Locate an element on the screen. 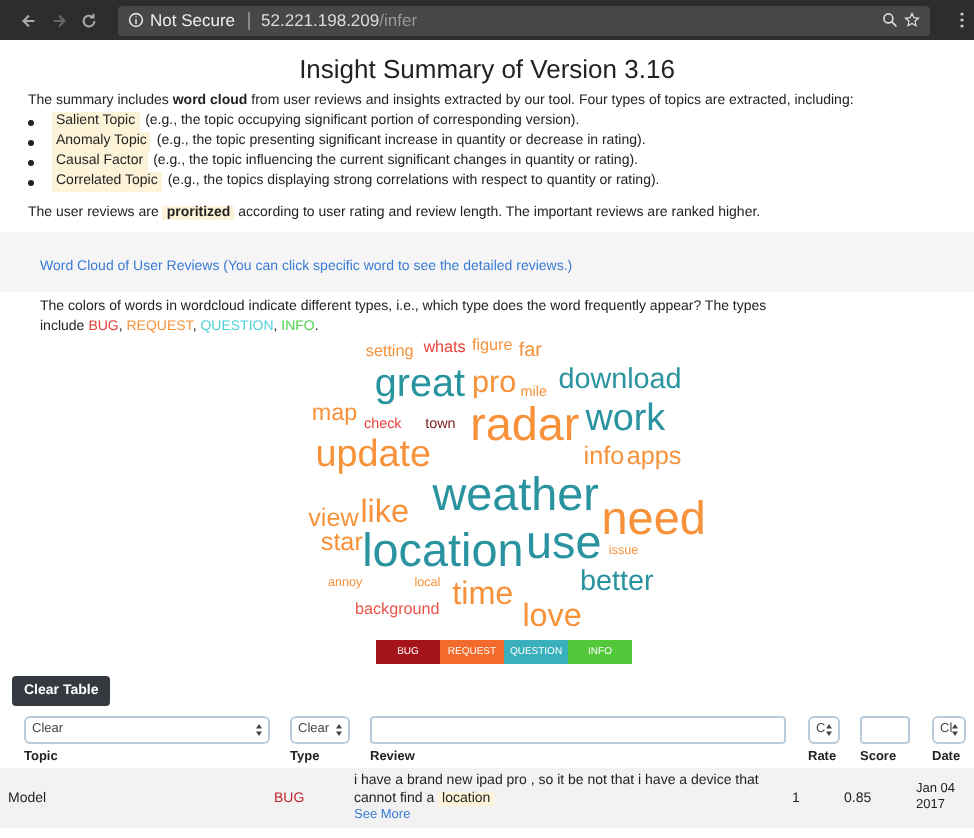 The image size is (974, 838). cloud-word: info is located at coordinates (604, 457).